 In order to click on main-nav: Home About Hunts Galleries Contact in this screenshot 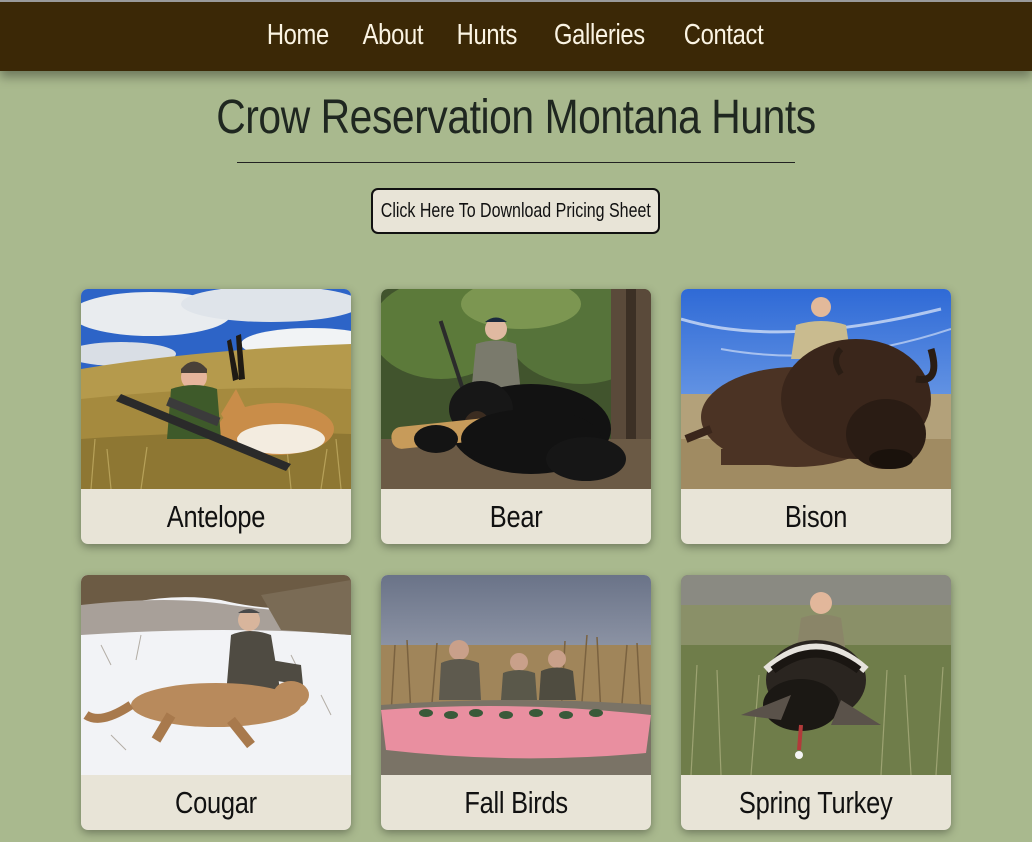, I will do `click(516, 35)`.